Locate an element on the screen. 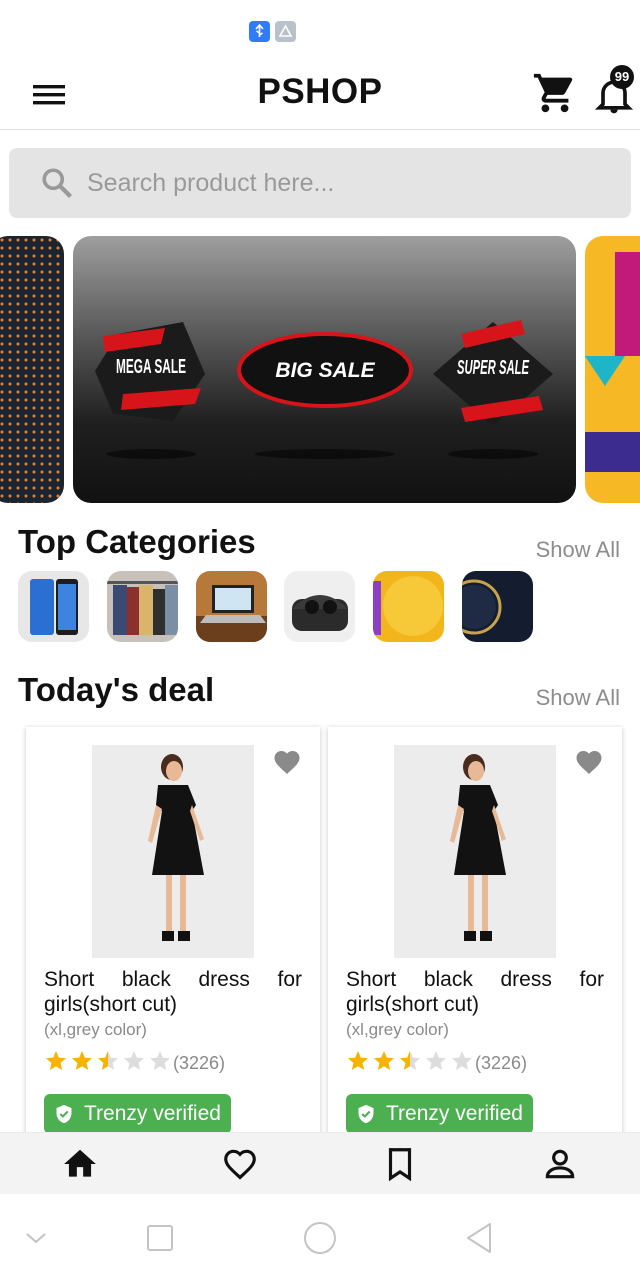  category-clothes is located at coordinates (142, 606).